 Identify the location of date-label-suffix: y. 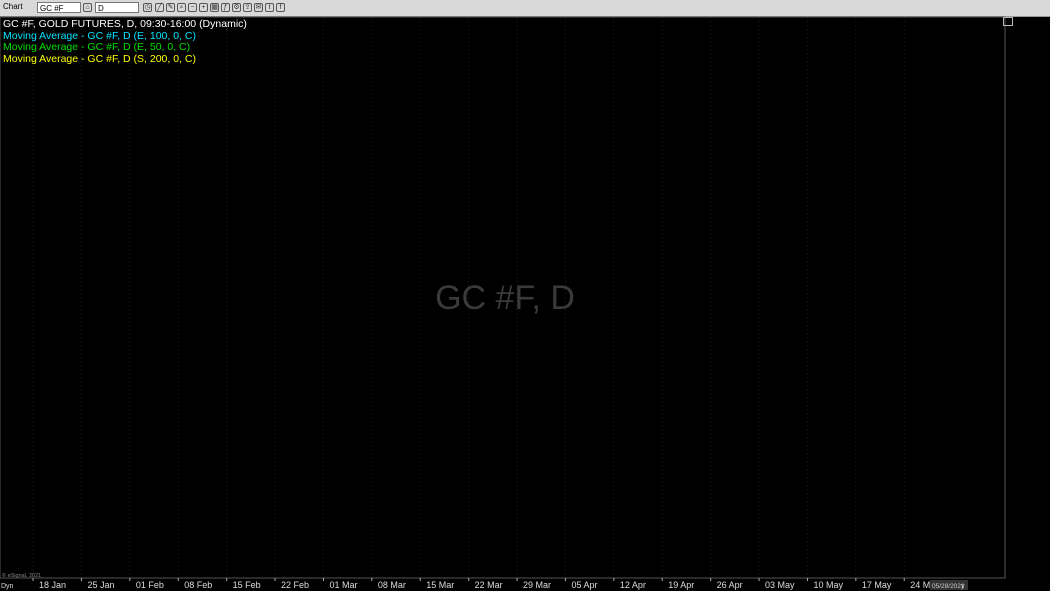
(963, 586).